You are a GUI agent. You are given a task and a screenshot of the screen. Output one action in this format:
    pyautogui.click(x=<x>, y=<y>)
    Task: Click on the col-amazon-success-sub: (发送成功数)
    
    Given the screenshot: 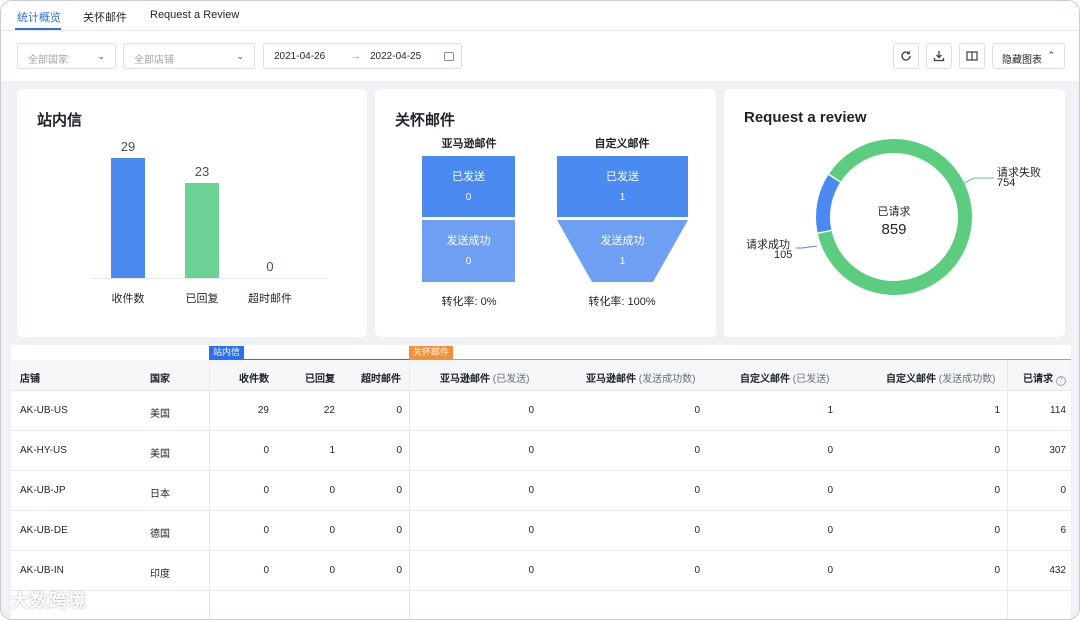 What is the action you would take?
    pyautogui.click(x=667, y=379)
    